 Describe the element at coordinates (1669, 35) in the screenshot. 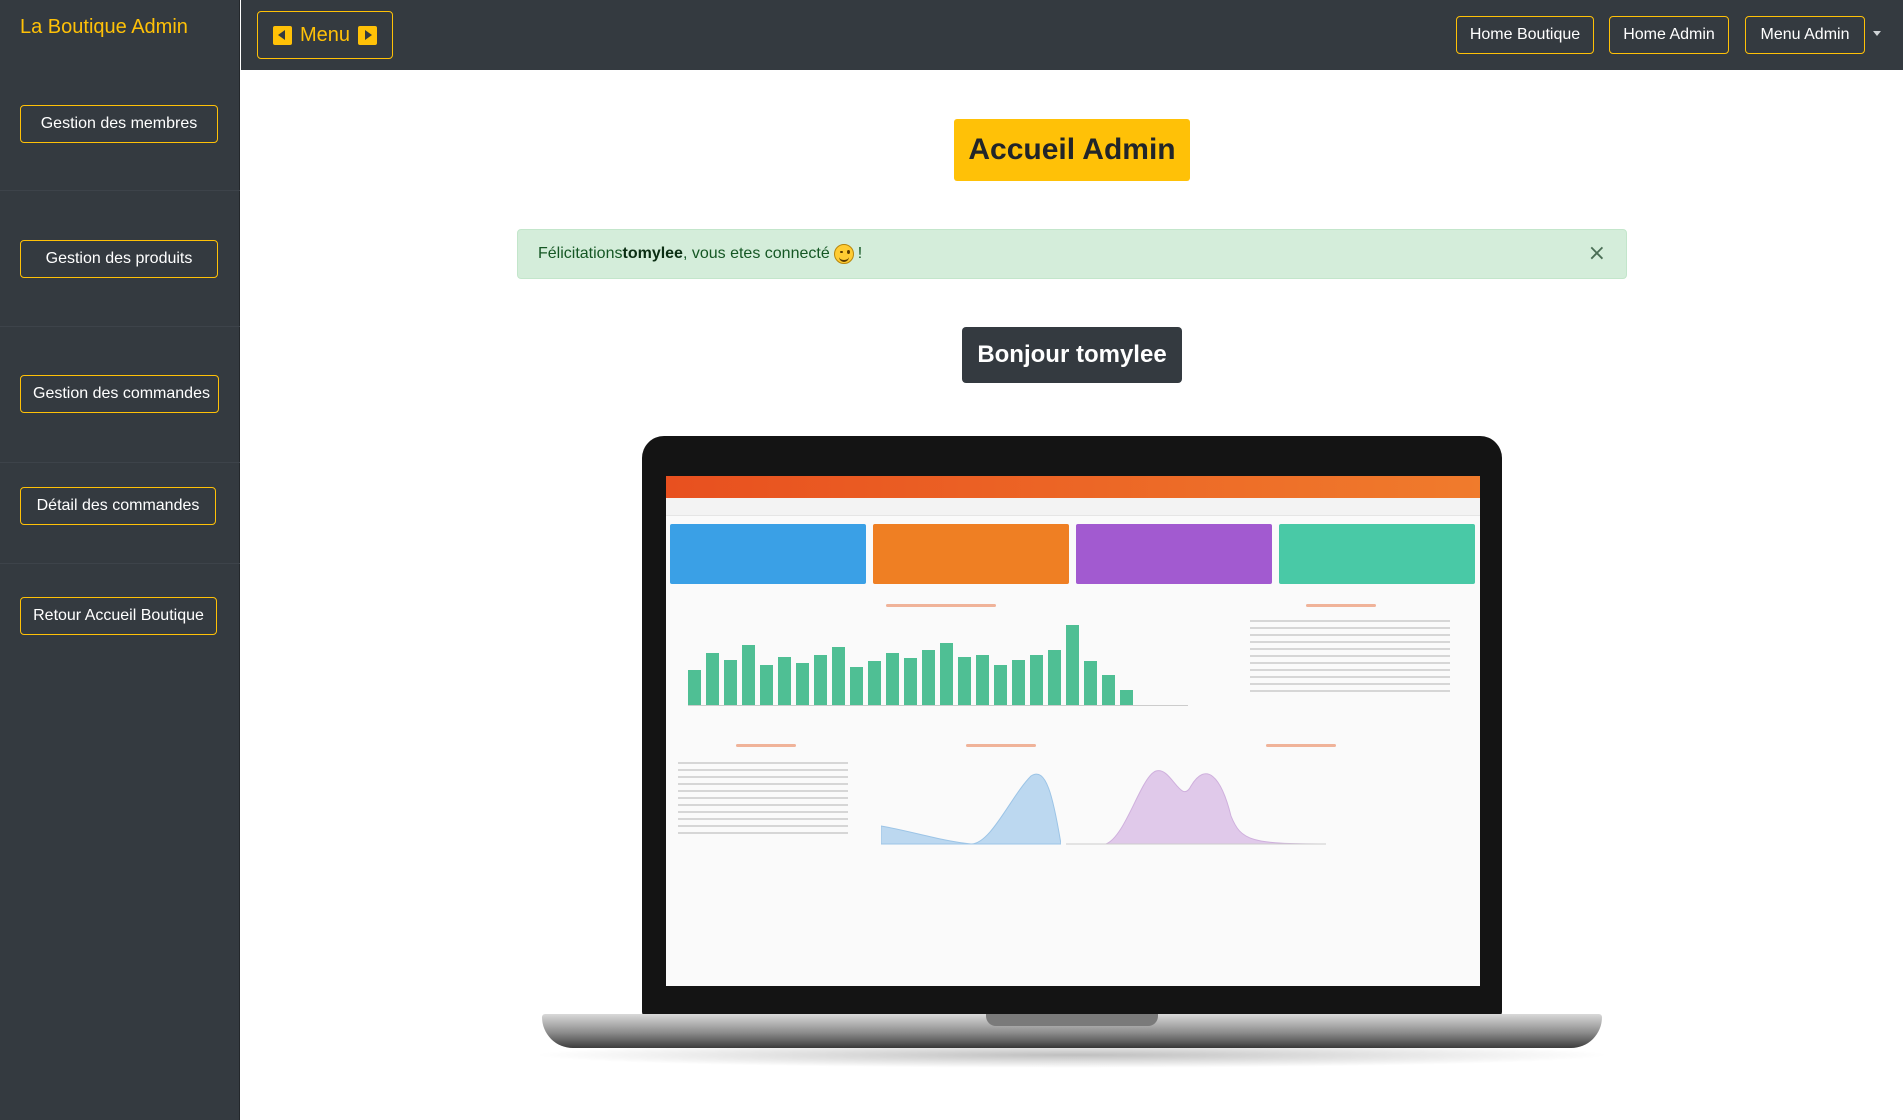

I see `home-admin-button: Home Admin` at that location.